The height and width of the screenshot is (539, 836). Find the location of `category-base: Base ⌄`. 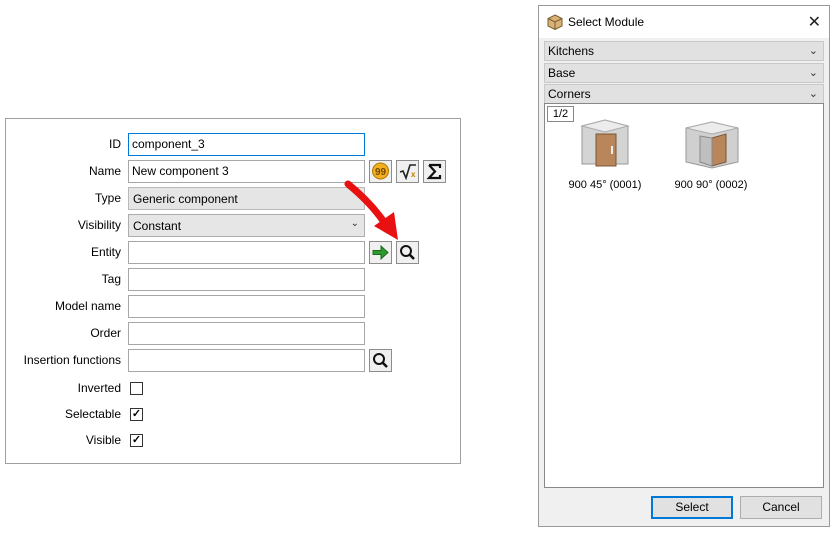

category-base: Base ⌄ is located at coordinates (684, 73).